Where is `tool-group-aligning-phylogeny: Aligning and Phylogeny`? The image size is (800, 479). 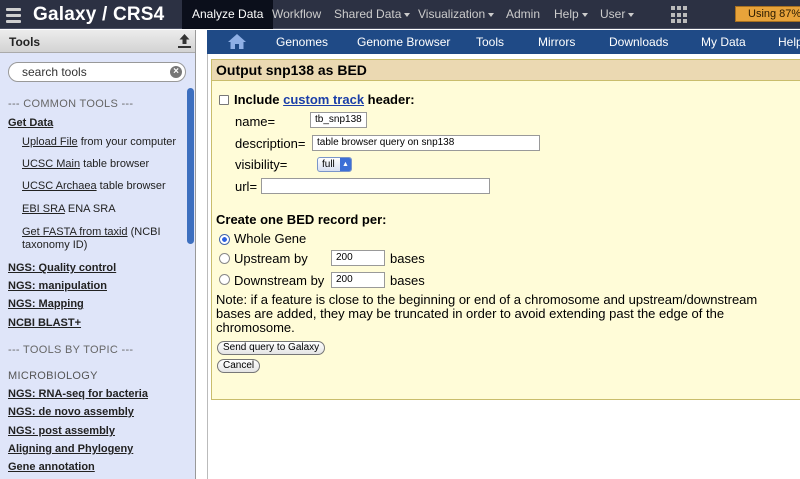 tool-group-aligning-phylogeny: Aligning and Phylogeny is located at coordinates (70, 449).